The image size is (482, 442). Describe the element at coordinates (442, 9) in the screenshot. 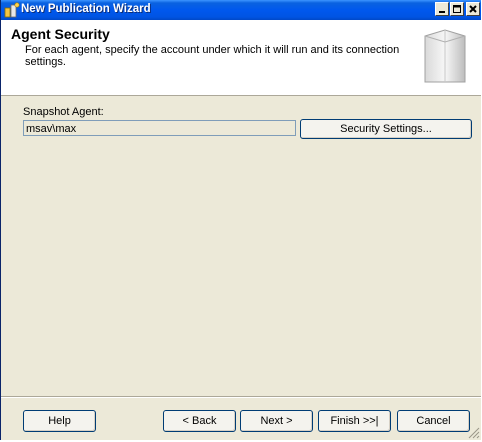

I see `minimize-button` at that location.